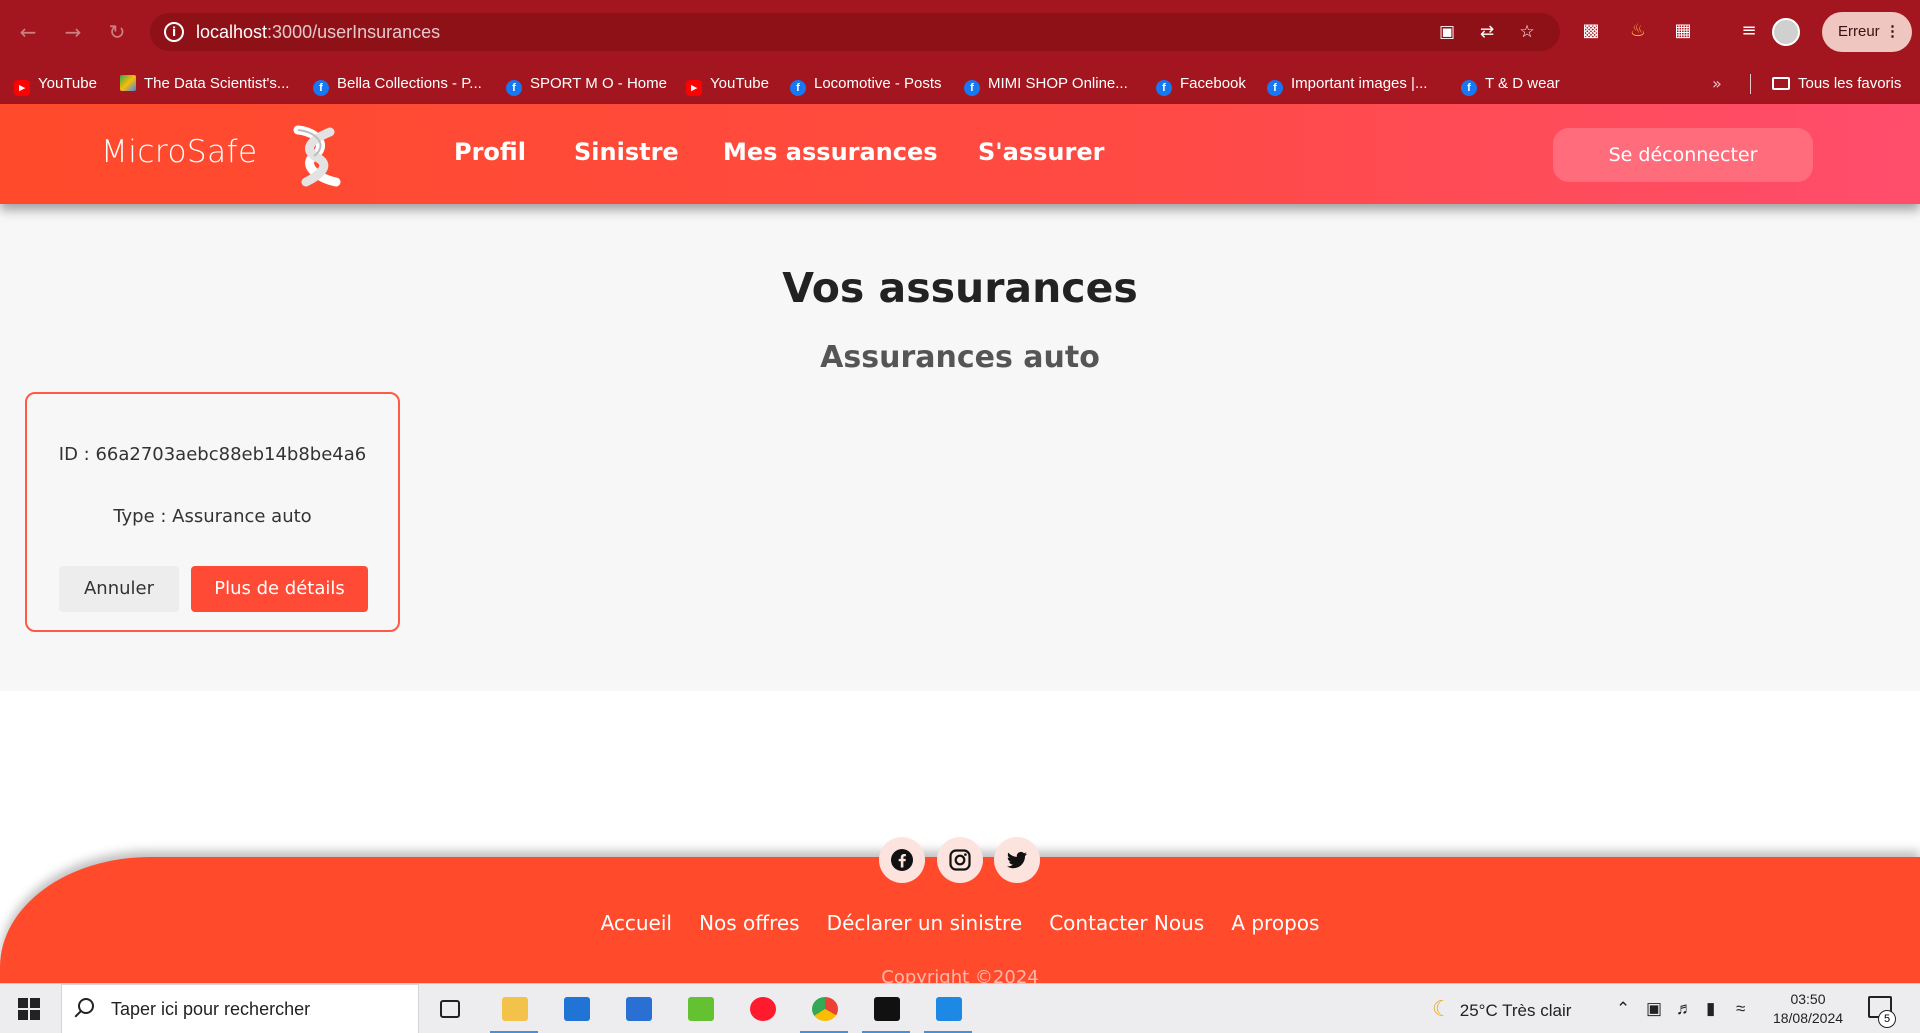 The width and height of the screenshot is (1920, 1033). Describe the element at coordinates (1591, 31) in the screenshot. I see `pocket-extension-icon: ▩` at that location.